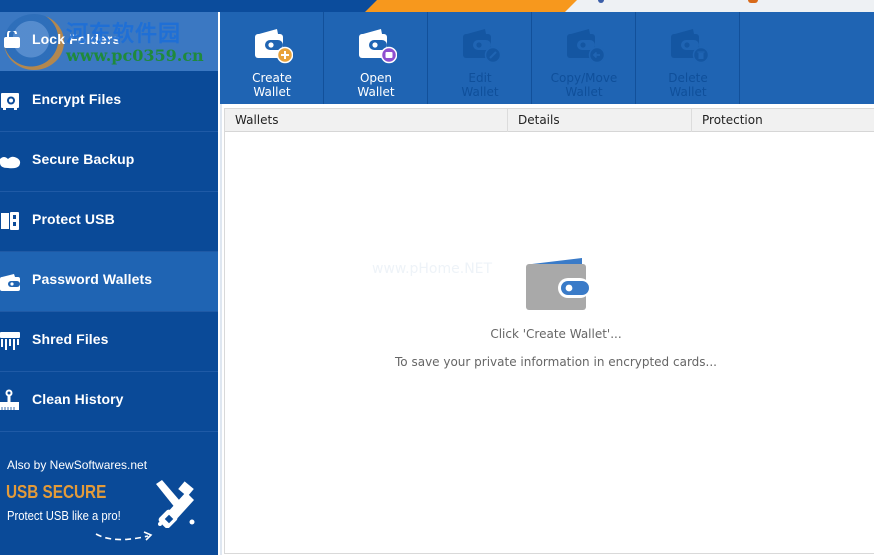 This screenshot has width=874, height=555. I want to click on open-wallet-icon, so click(378, 46).